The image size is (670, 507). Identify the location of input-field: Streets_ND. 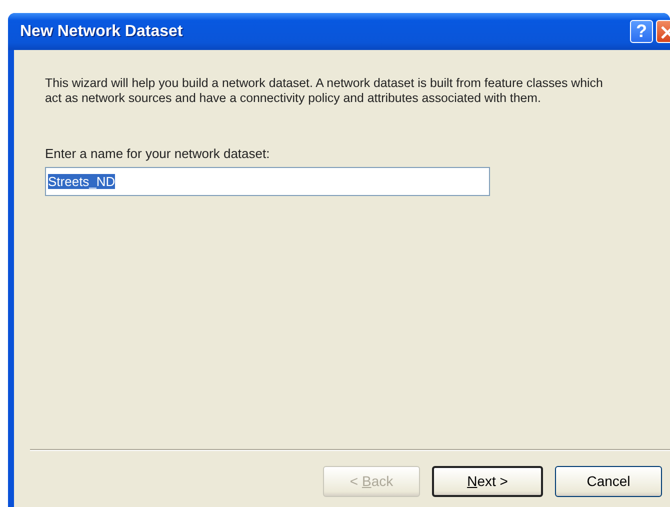
(267, 181).